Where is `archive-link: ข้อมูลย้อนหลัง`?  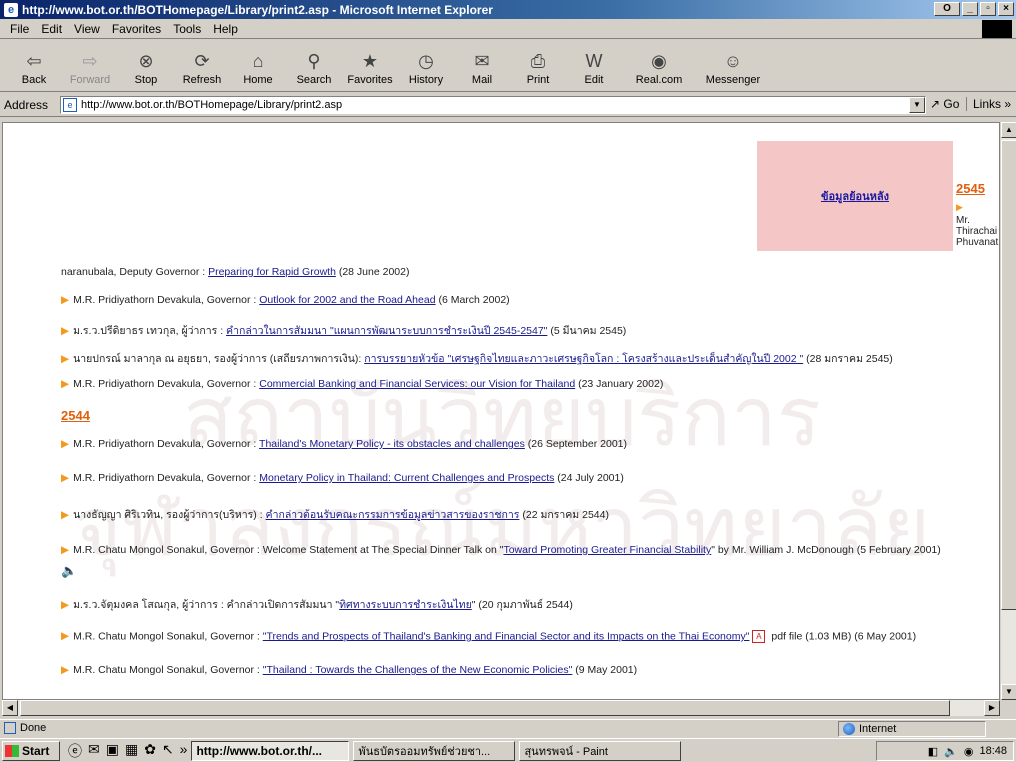 archive-link: ข้อมูลย้อนหลัง is located at coordinates (855, 196).